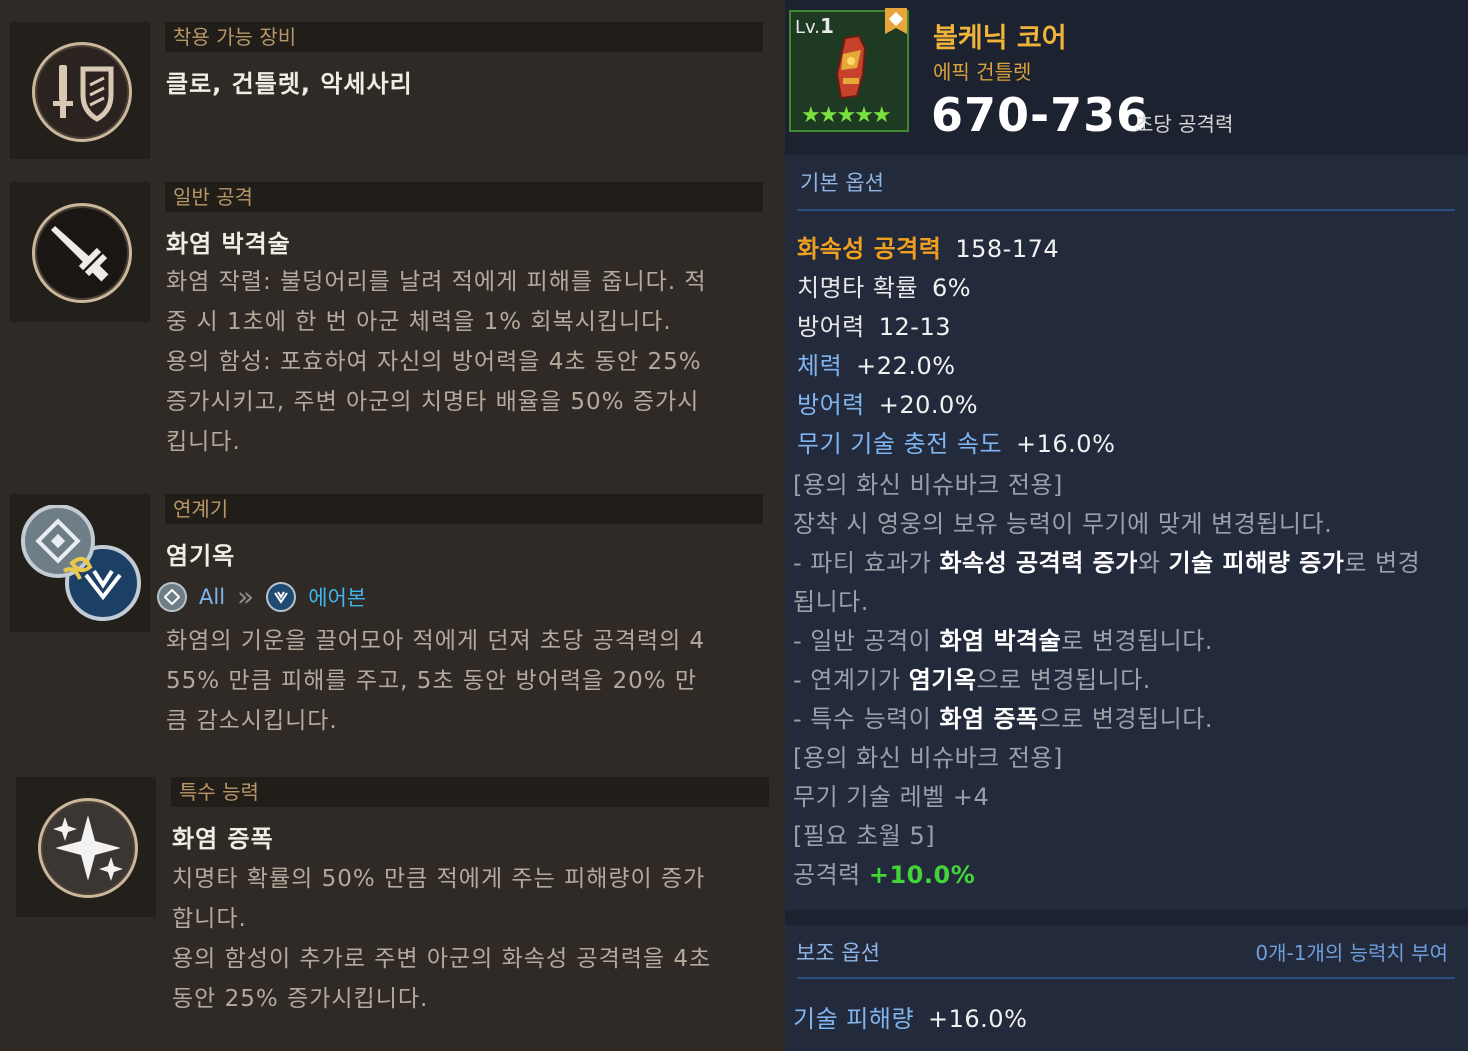  I want to click on effect-text: 공격력 +10.0%, so click(884, 872).